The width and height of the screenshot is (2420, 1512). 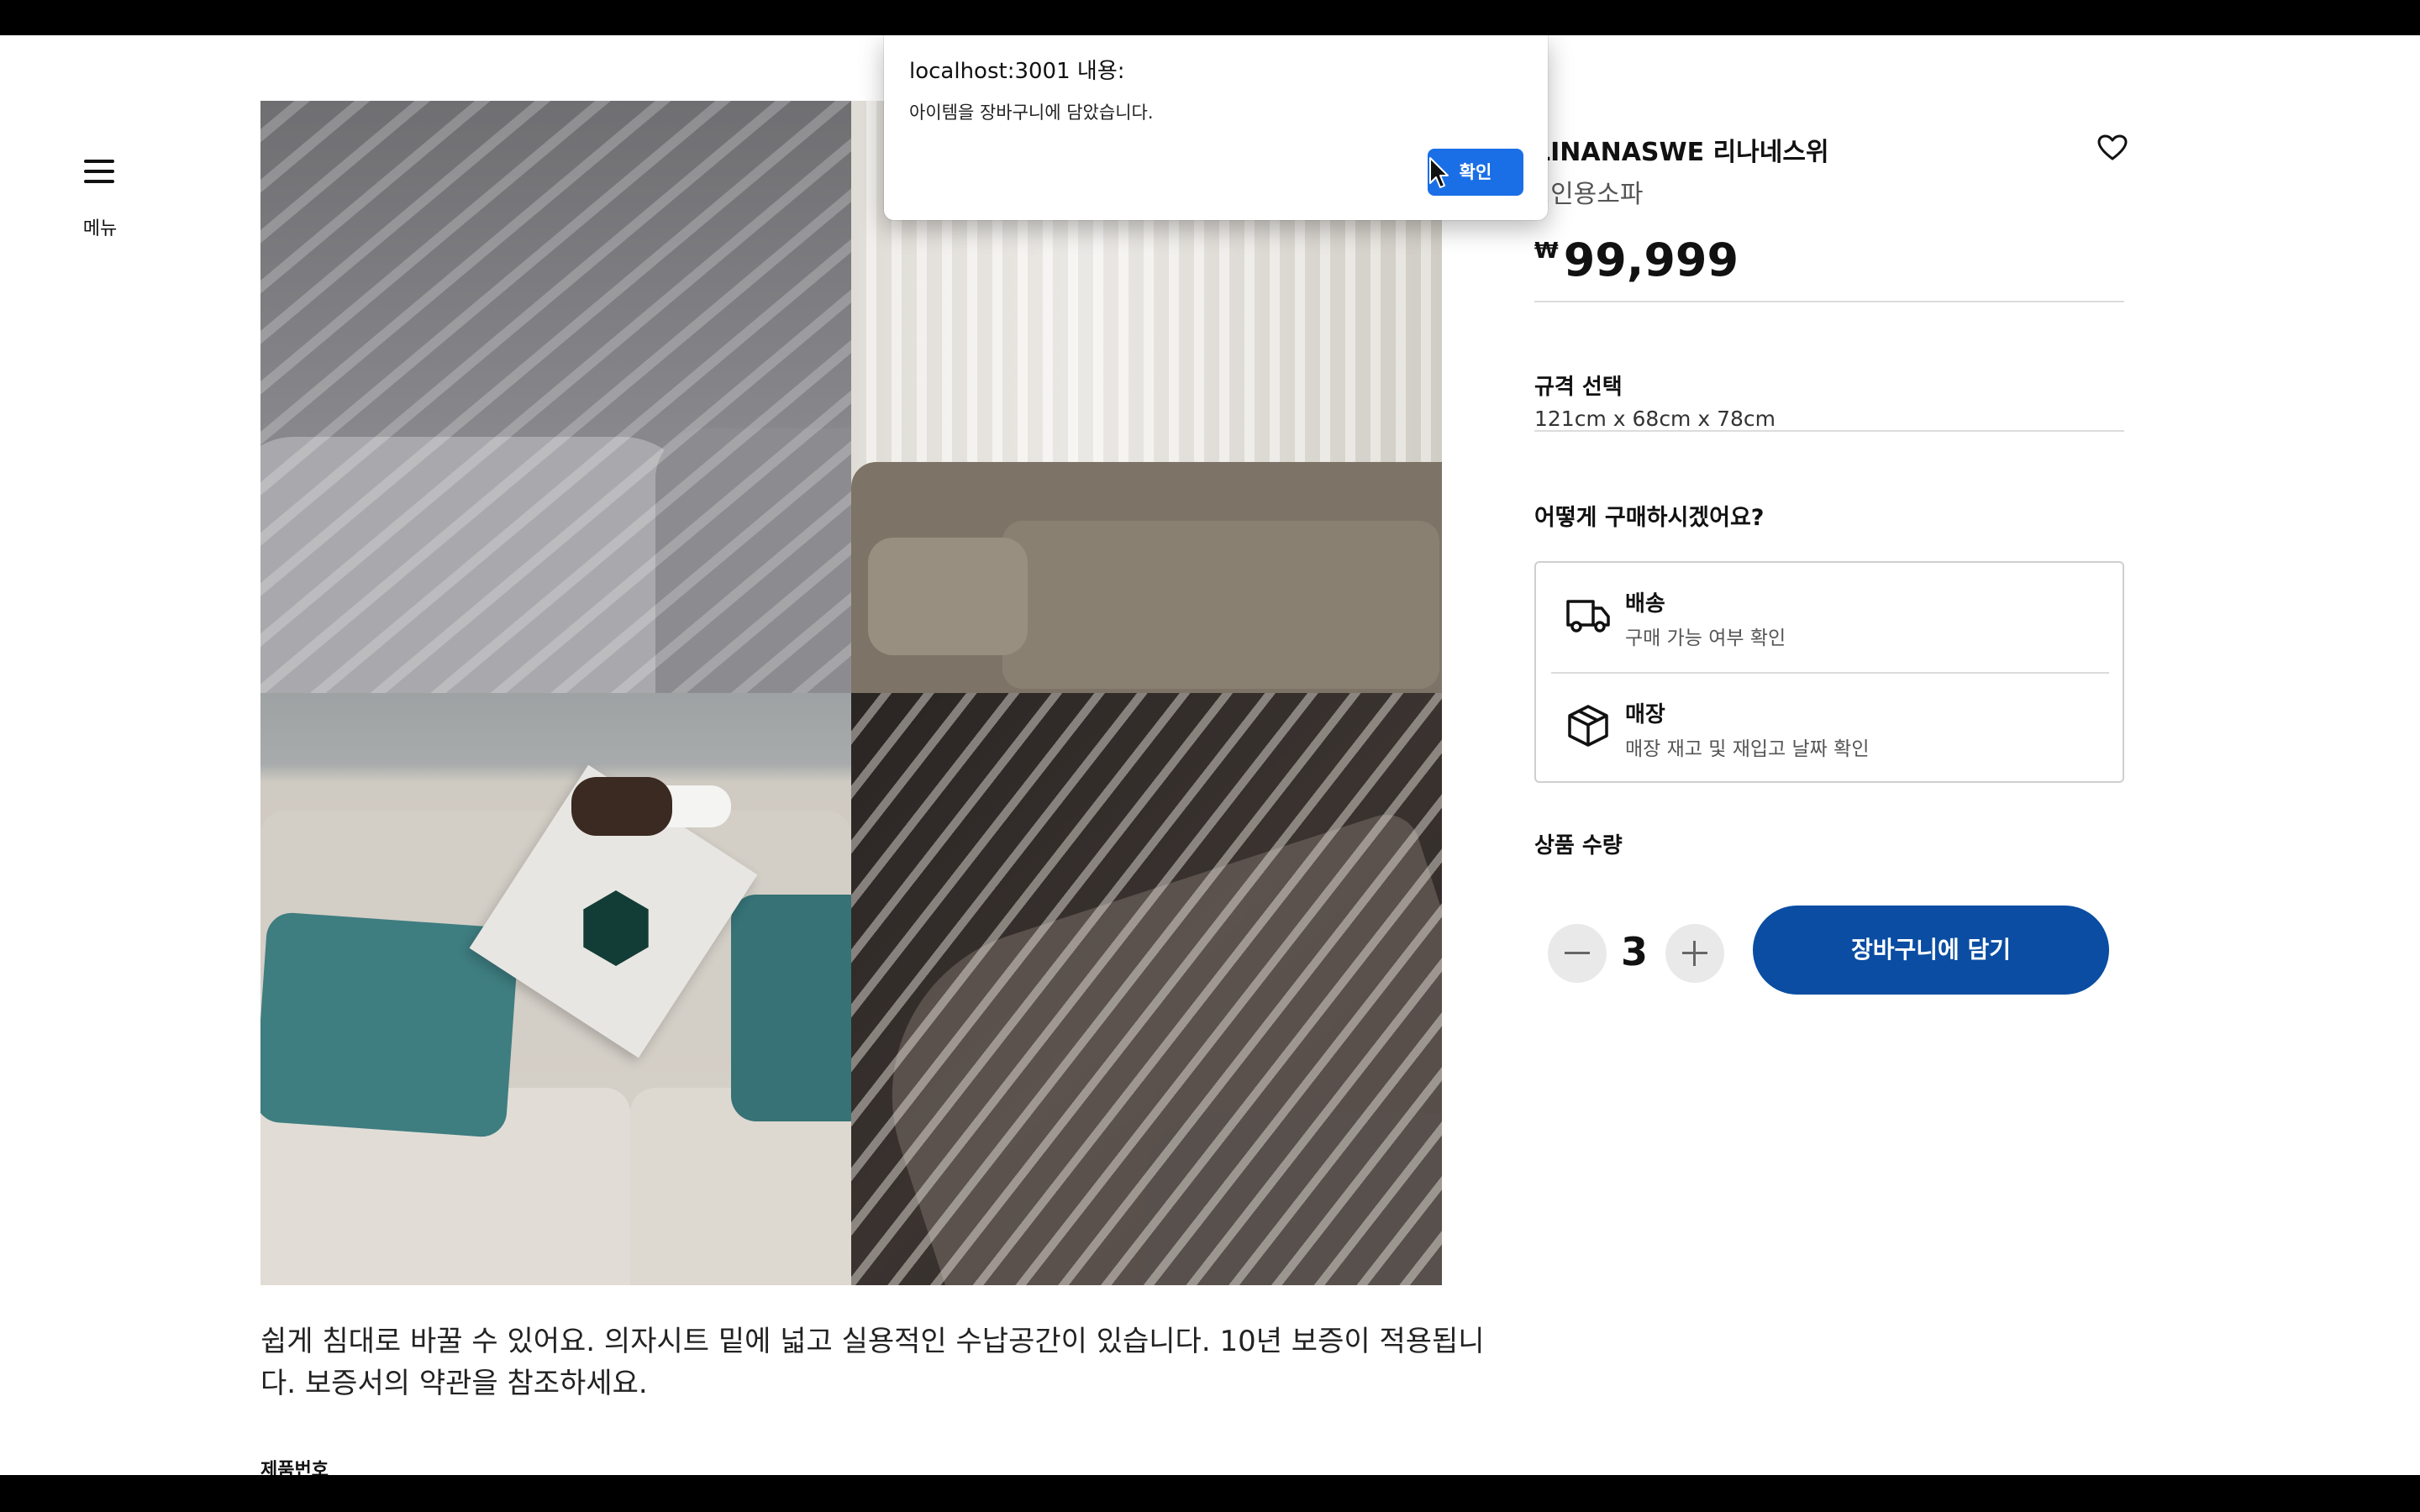 I want to click on increase-quantity-button, so click(x=1694, y=953).